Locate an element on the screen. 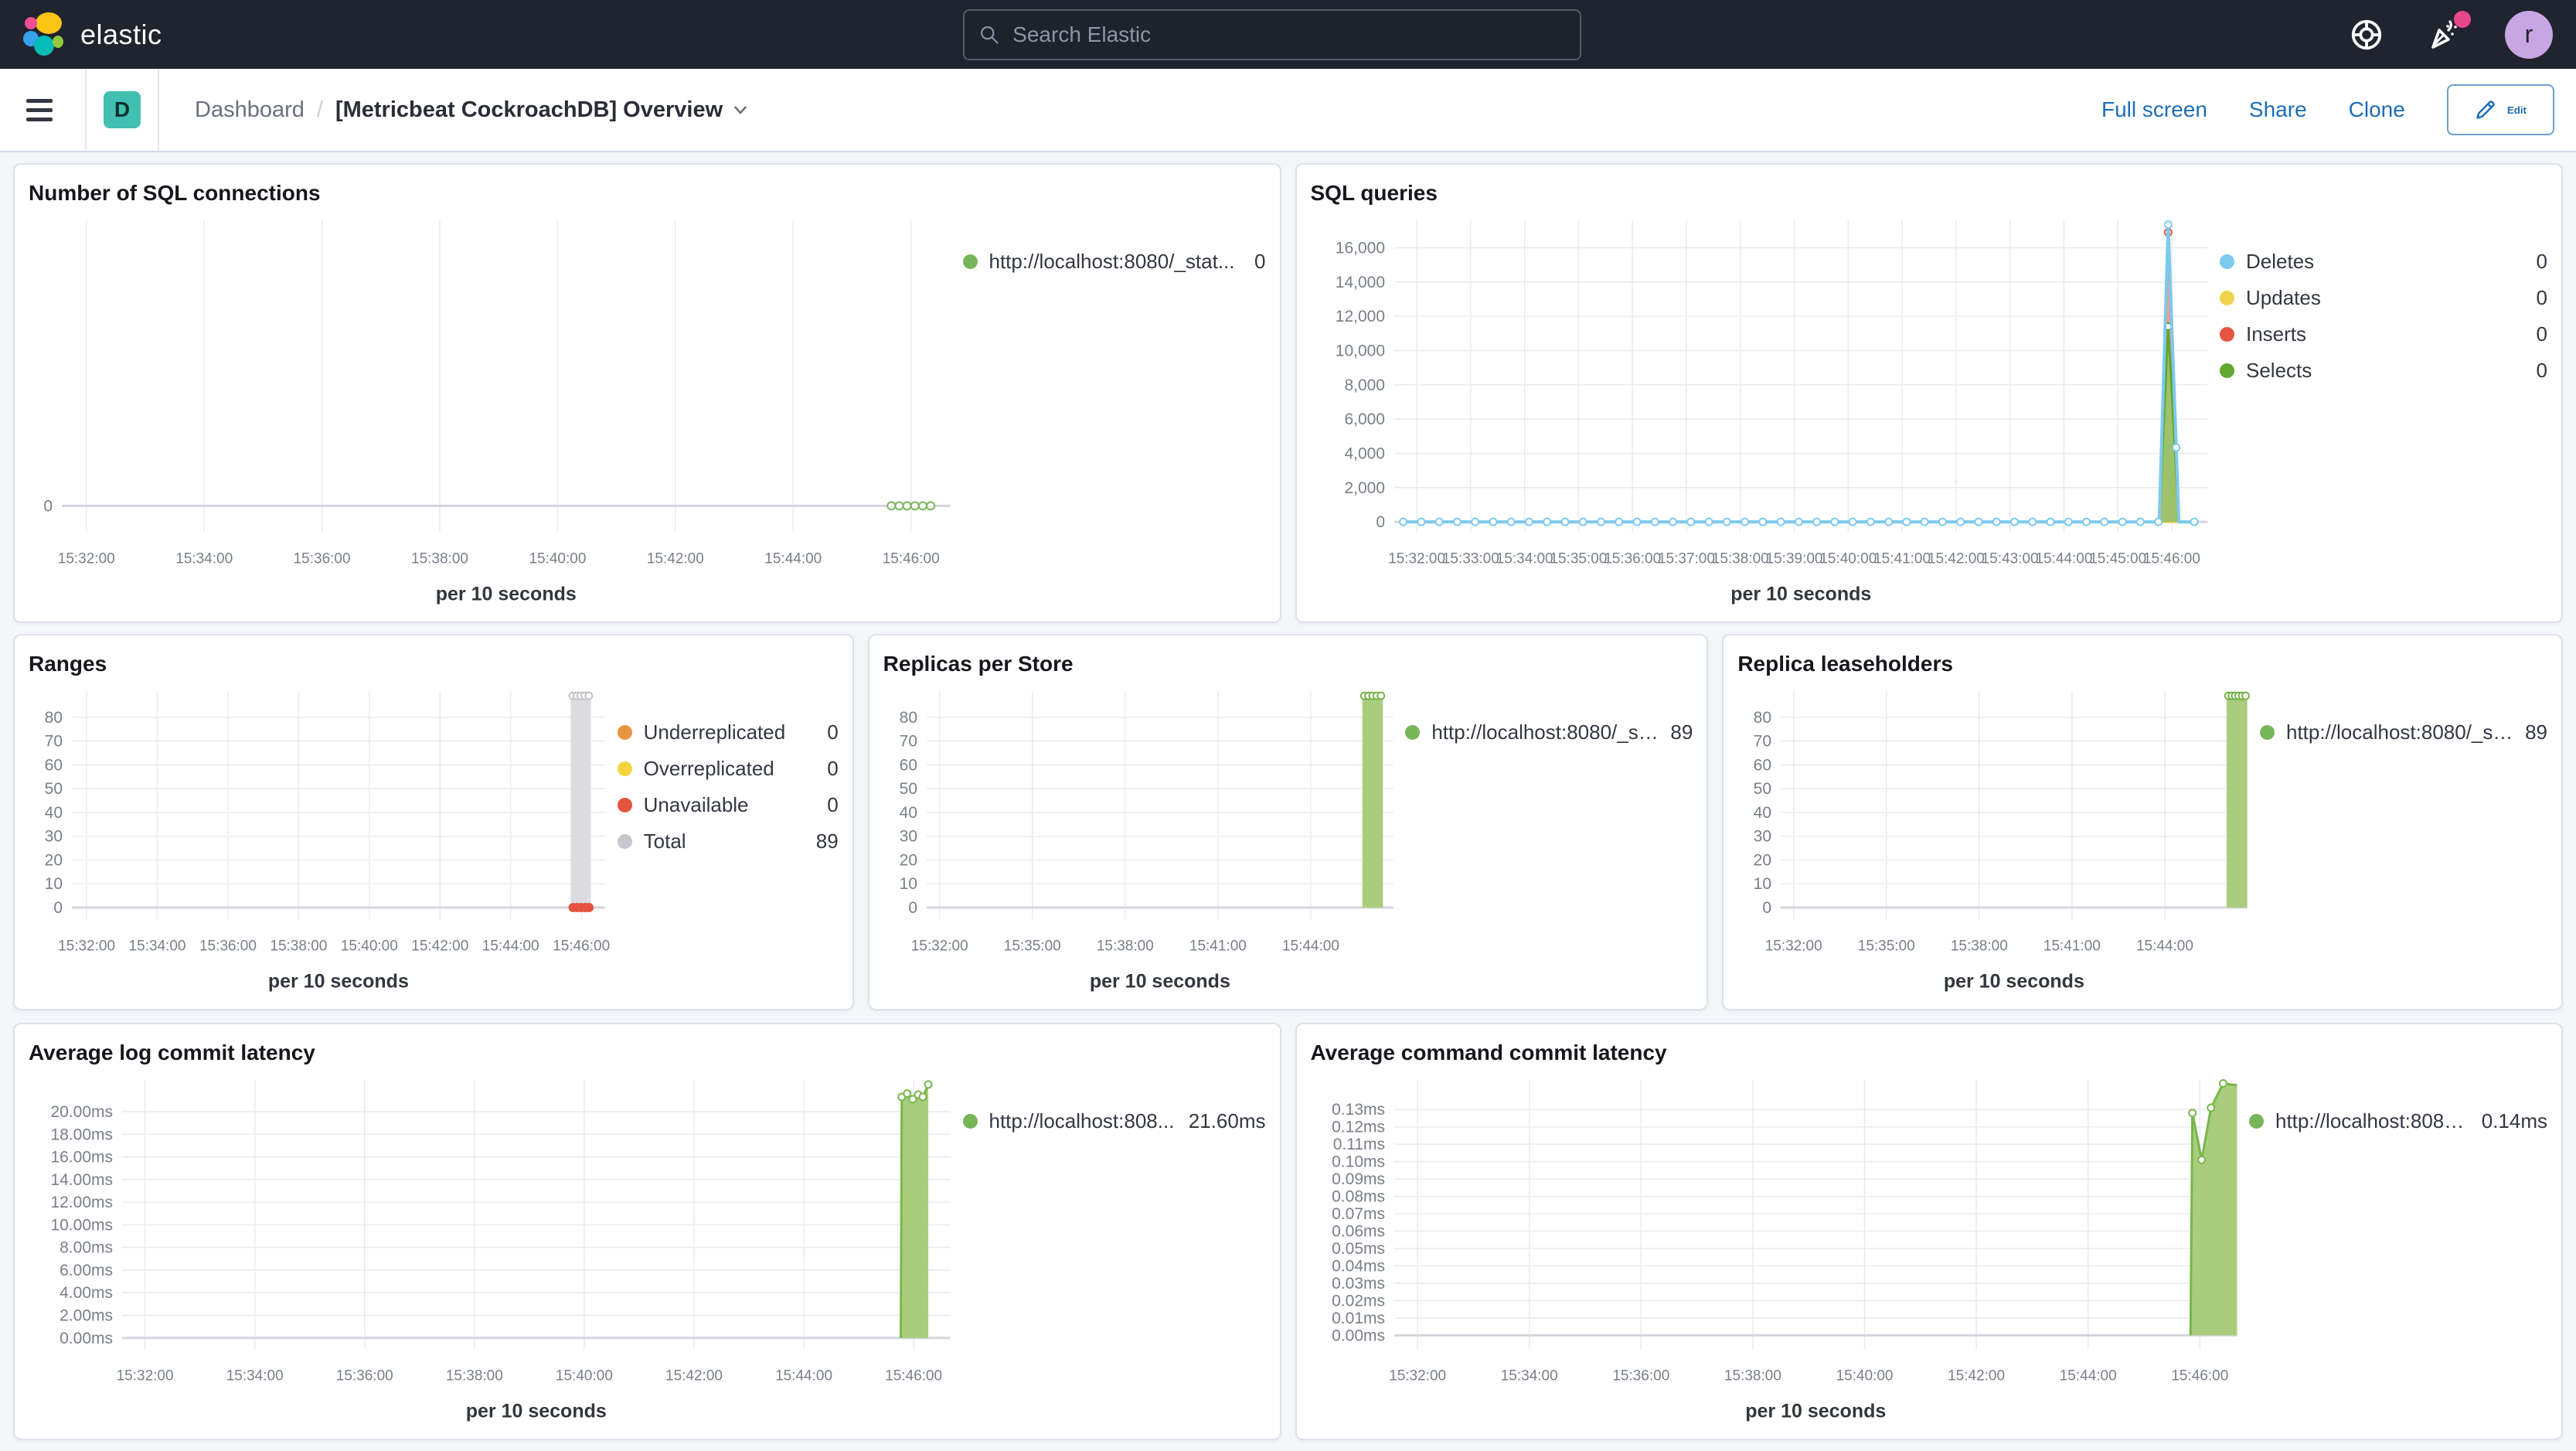  chart-legend: http://localhost:808... 21.60ms is located at coordinates (1114, 1248).